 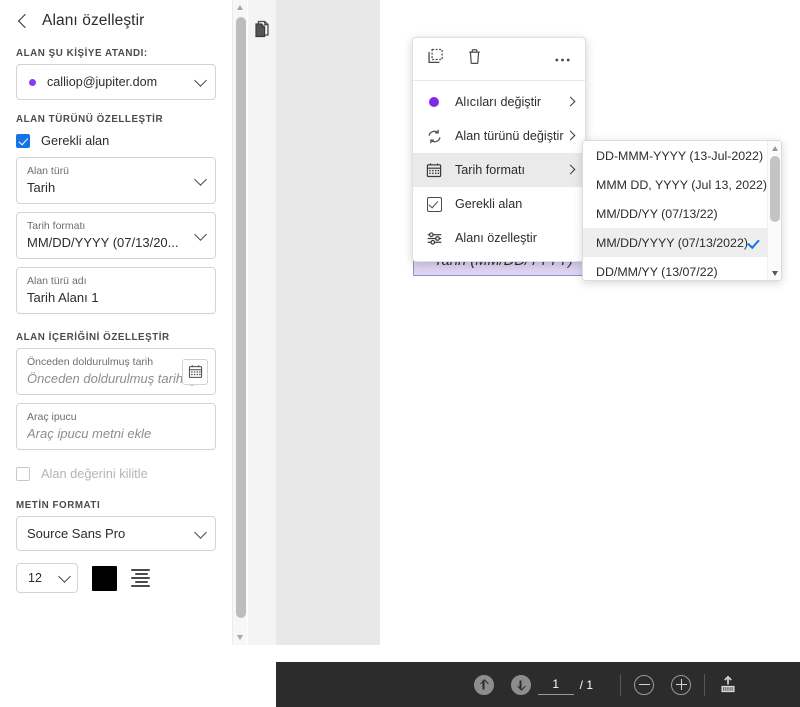 I want to click on required-field-label: Gerekli alan, so click(x=75, y=140).